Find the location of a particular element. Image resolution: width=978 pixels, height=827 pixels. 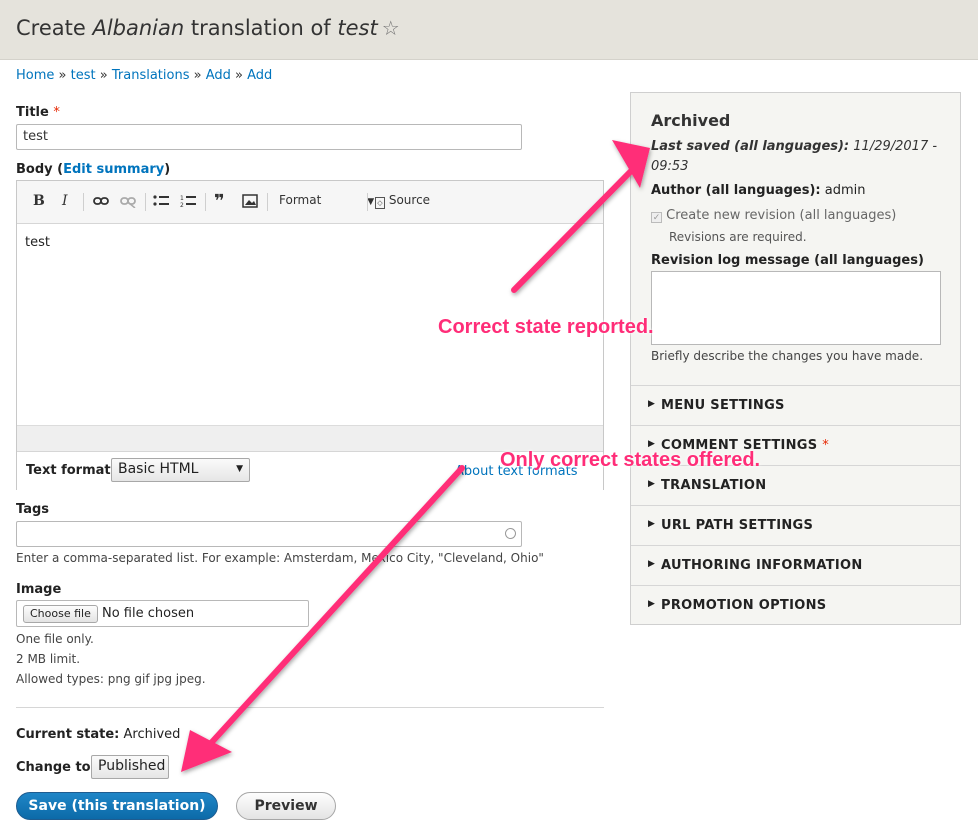

link-icon is located at coordinates (101, 203).